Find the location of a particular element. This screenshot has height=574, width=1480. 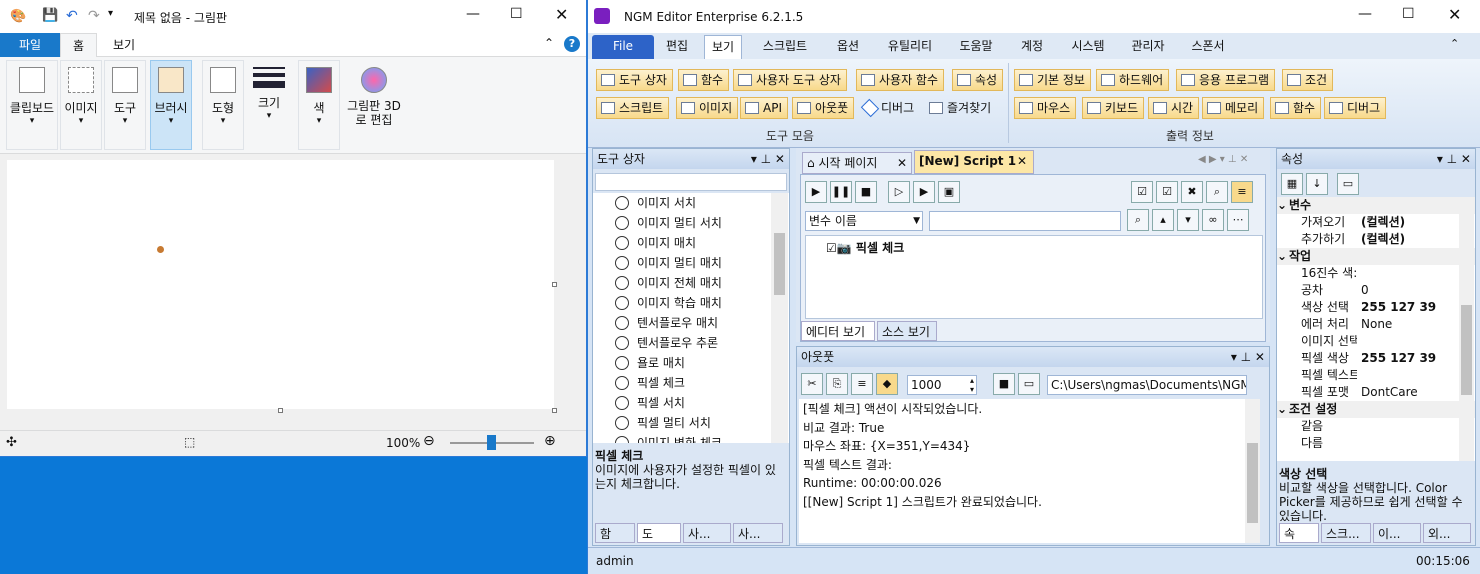

toolbox-item: 이미지 학습 매치 is located at coordinates (668, 303).